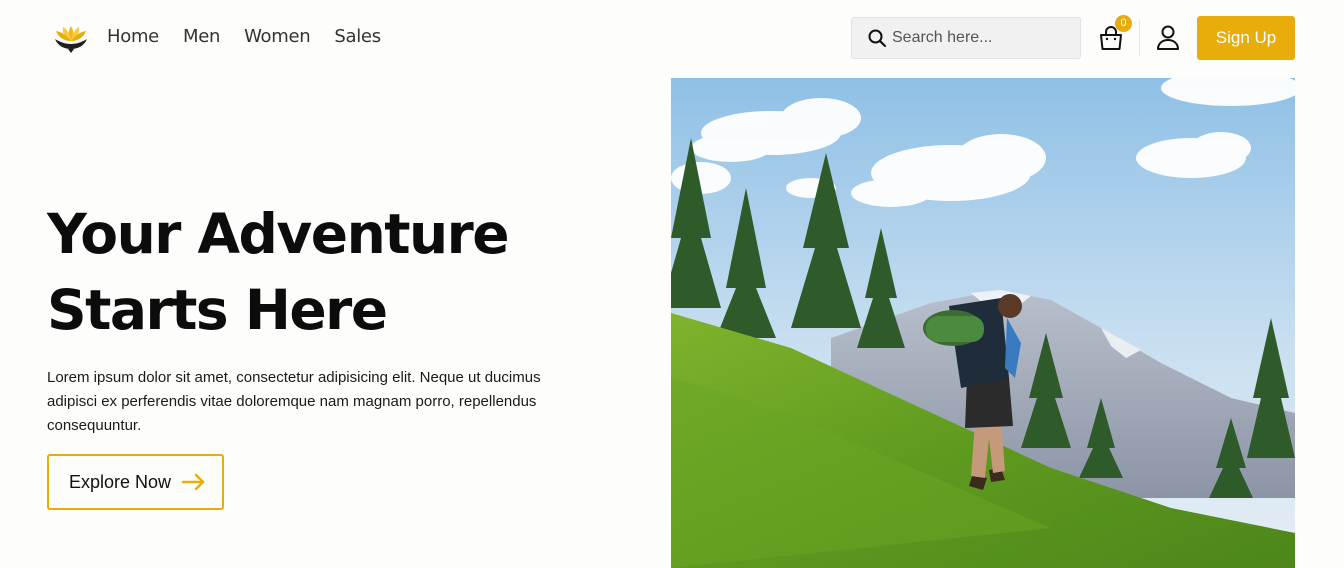 The image size is (1344, 568). What do you see at coordinates (357, 36) in the screenshot?
I see `nav-sales-link: Sales` at bounding box center [357, 36].